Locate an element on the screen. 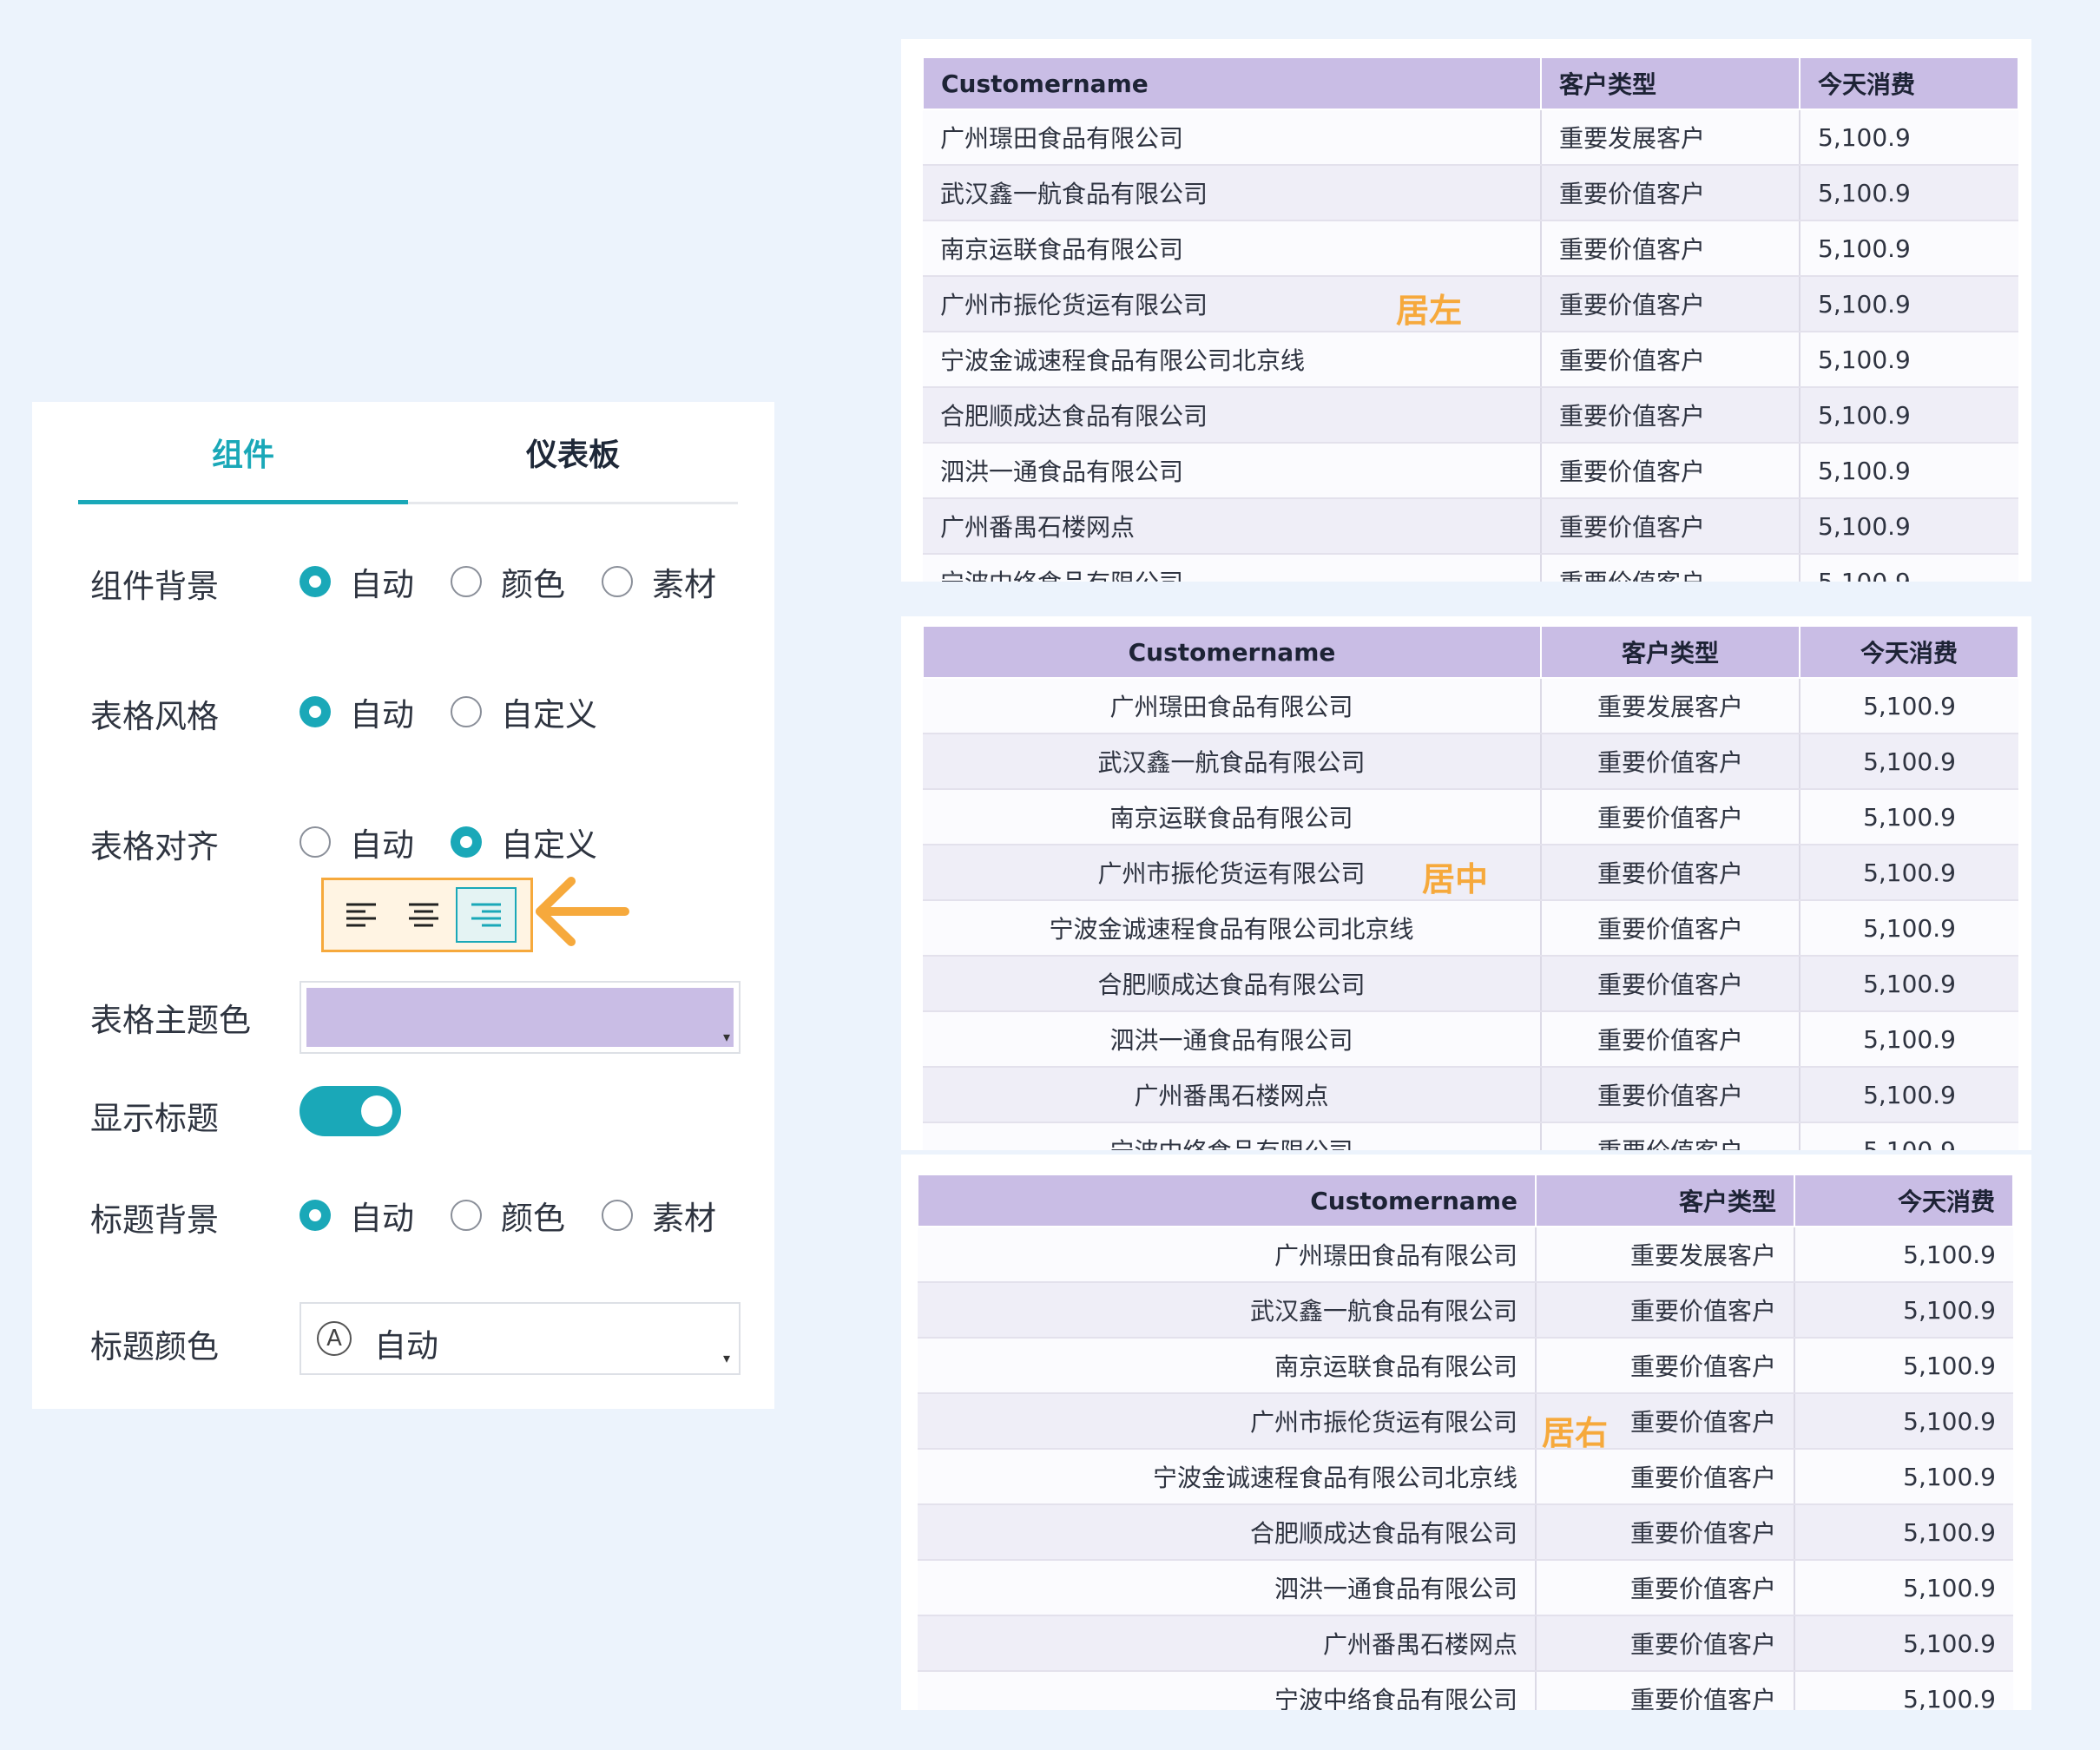  align-left-button is located at coordinates (361, 915).